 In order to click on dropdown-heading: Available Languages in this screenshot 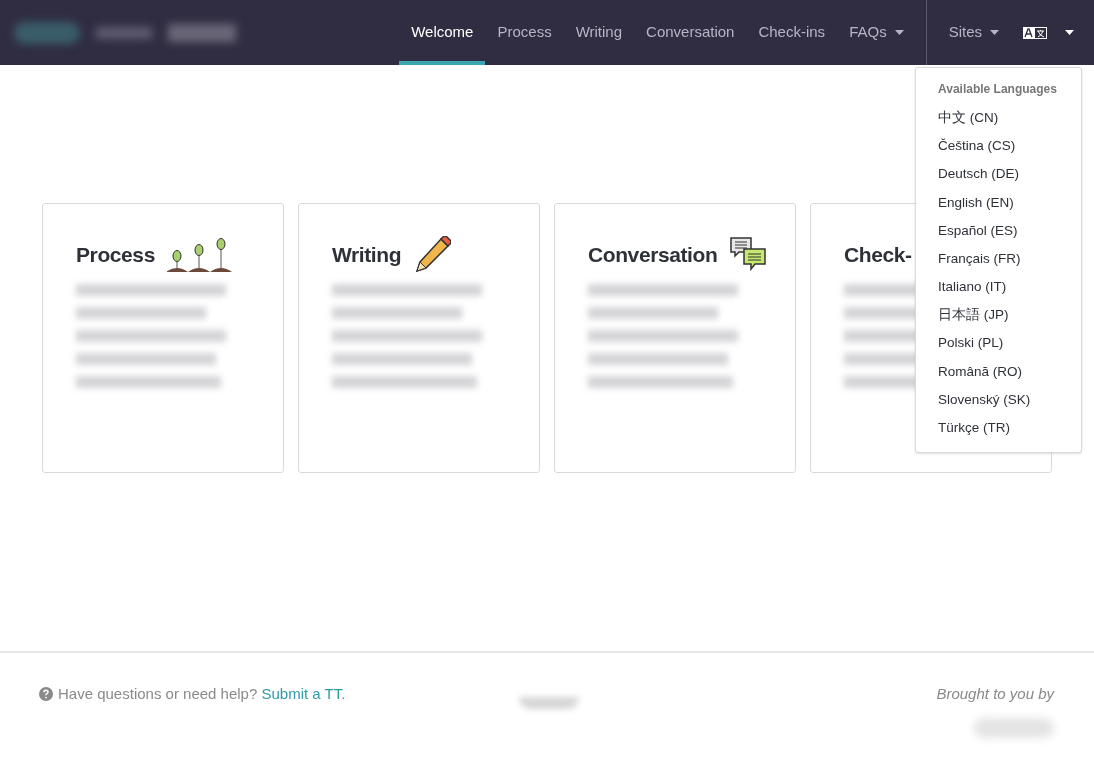, I will do `click(997, 89)`.